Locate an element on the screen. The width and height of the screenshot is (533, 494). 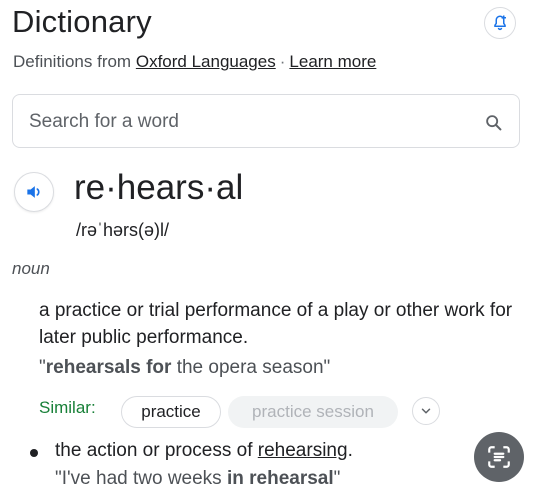
search-icon is located at coordinates (494, 123).